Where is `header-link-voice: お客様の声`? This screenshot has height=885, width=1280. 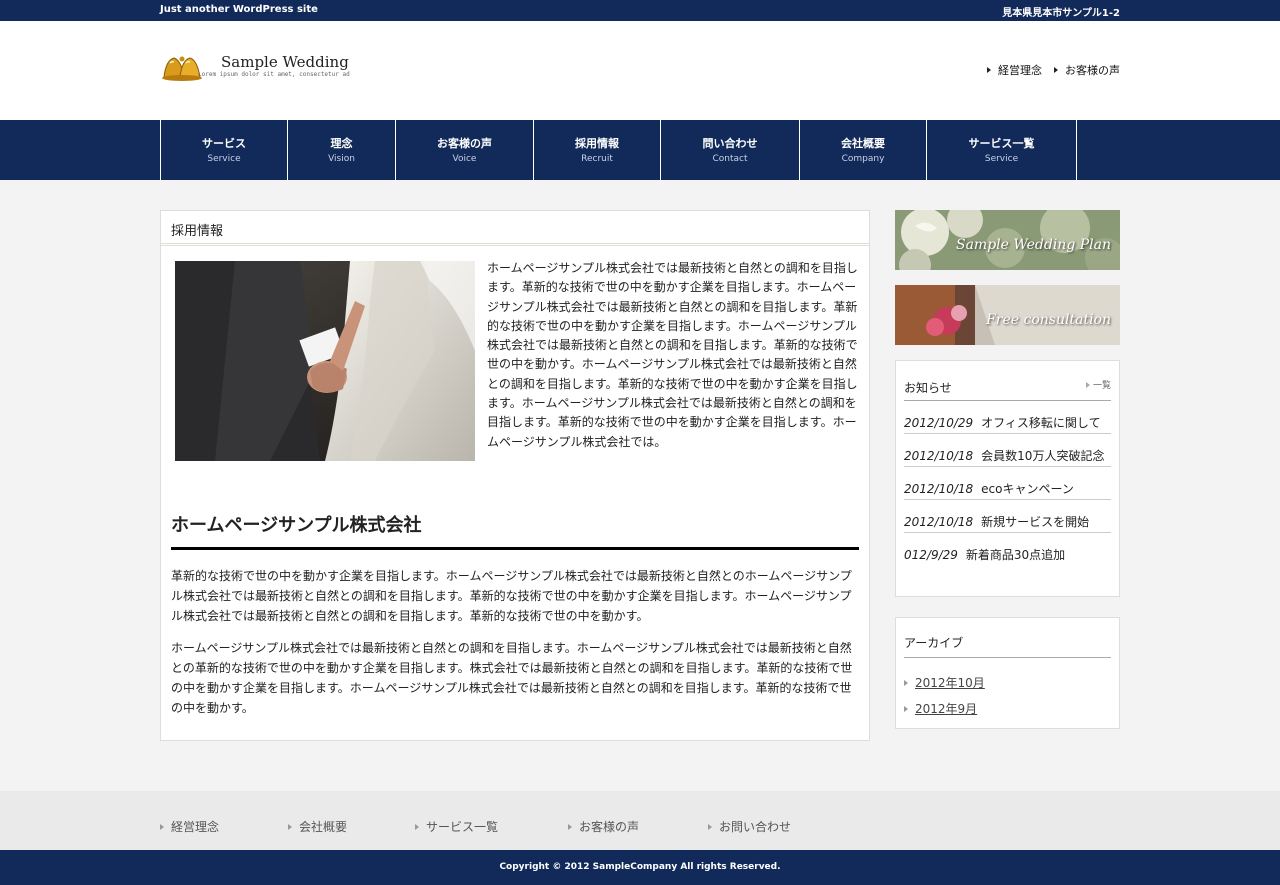
header-link-voice: お客様の声 is located at coordinates (1087, 70).